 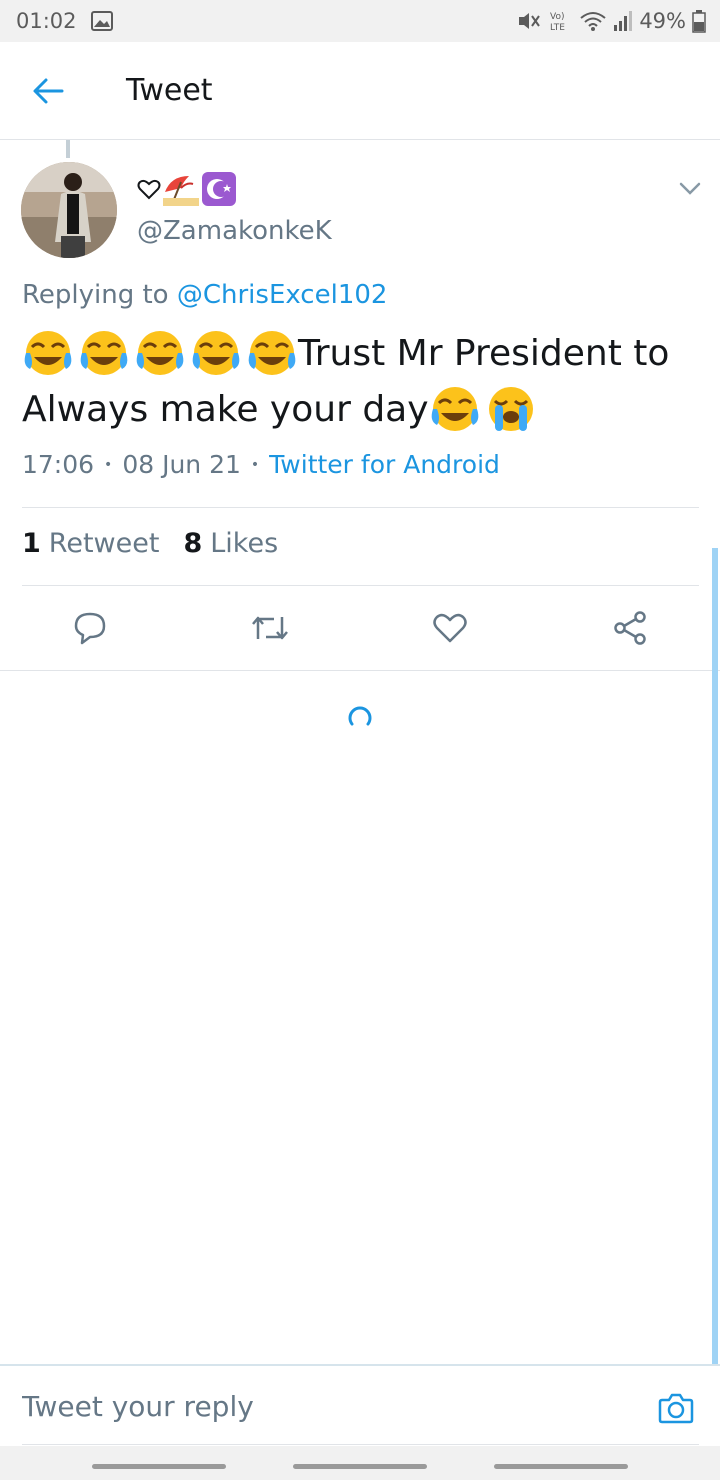 I want to click on status-time: 01:02, so click(x=46, y=21).